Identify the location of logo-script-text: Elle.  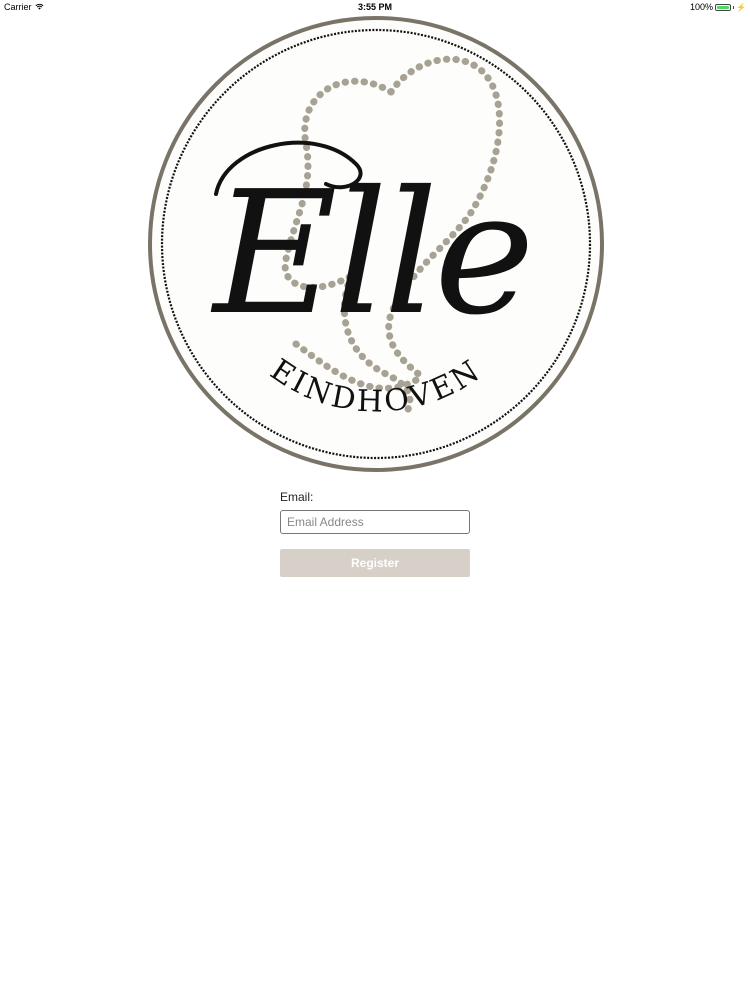
(370, 254).